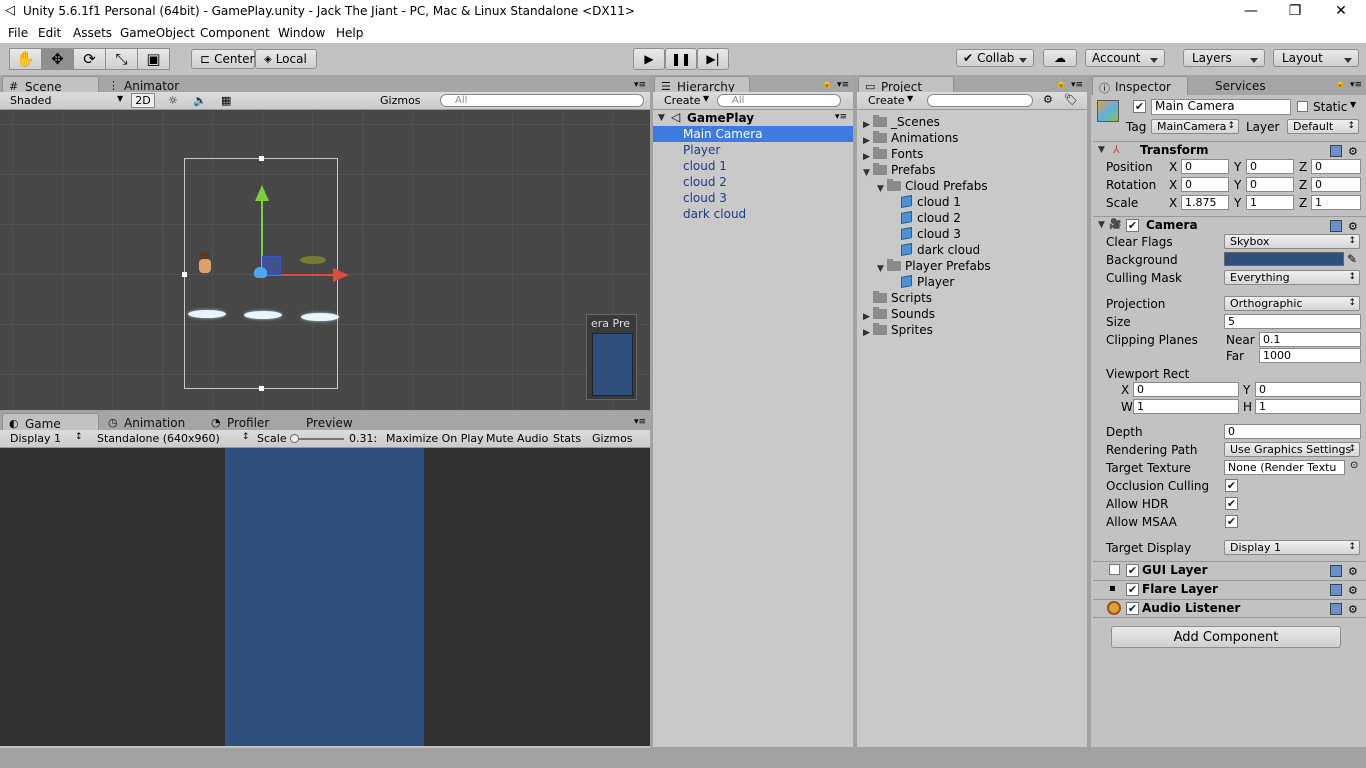 The height and width of the screenshot is (768, 1366). What do you see at coordinates (899, 314) in the screenshot?
I see `project-item: ▶ Sounds` at bounding box center [899, 314].